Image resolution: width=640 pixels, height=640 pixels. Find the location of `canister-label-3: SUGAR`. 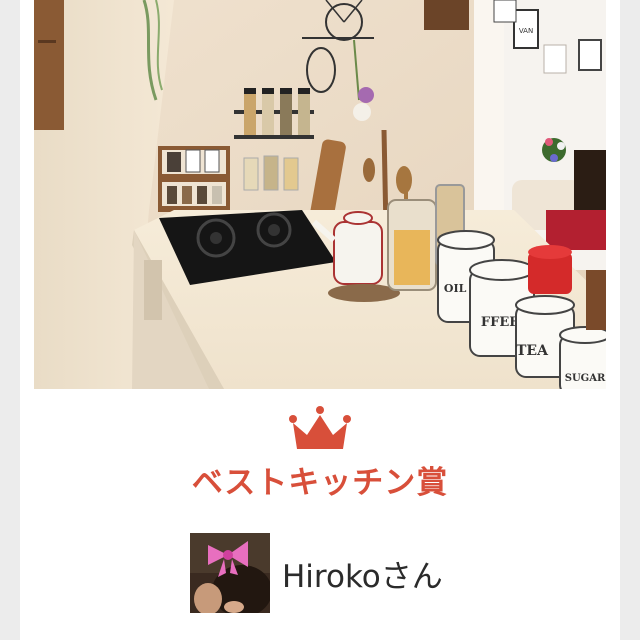

canister-label-3: SUGAR is located at coordinates (585, 378).